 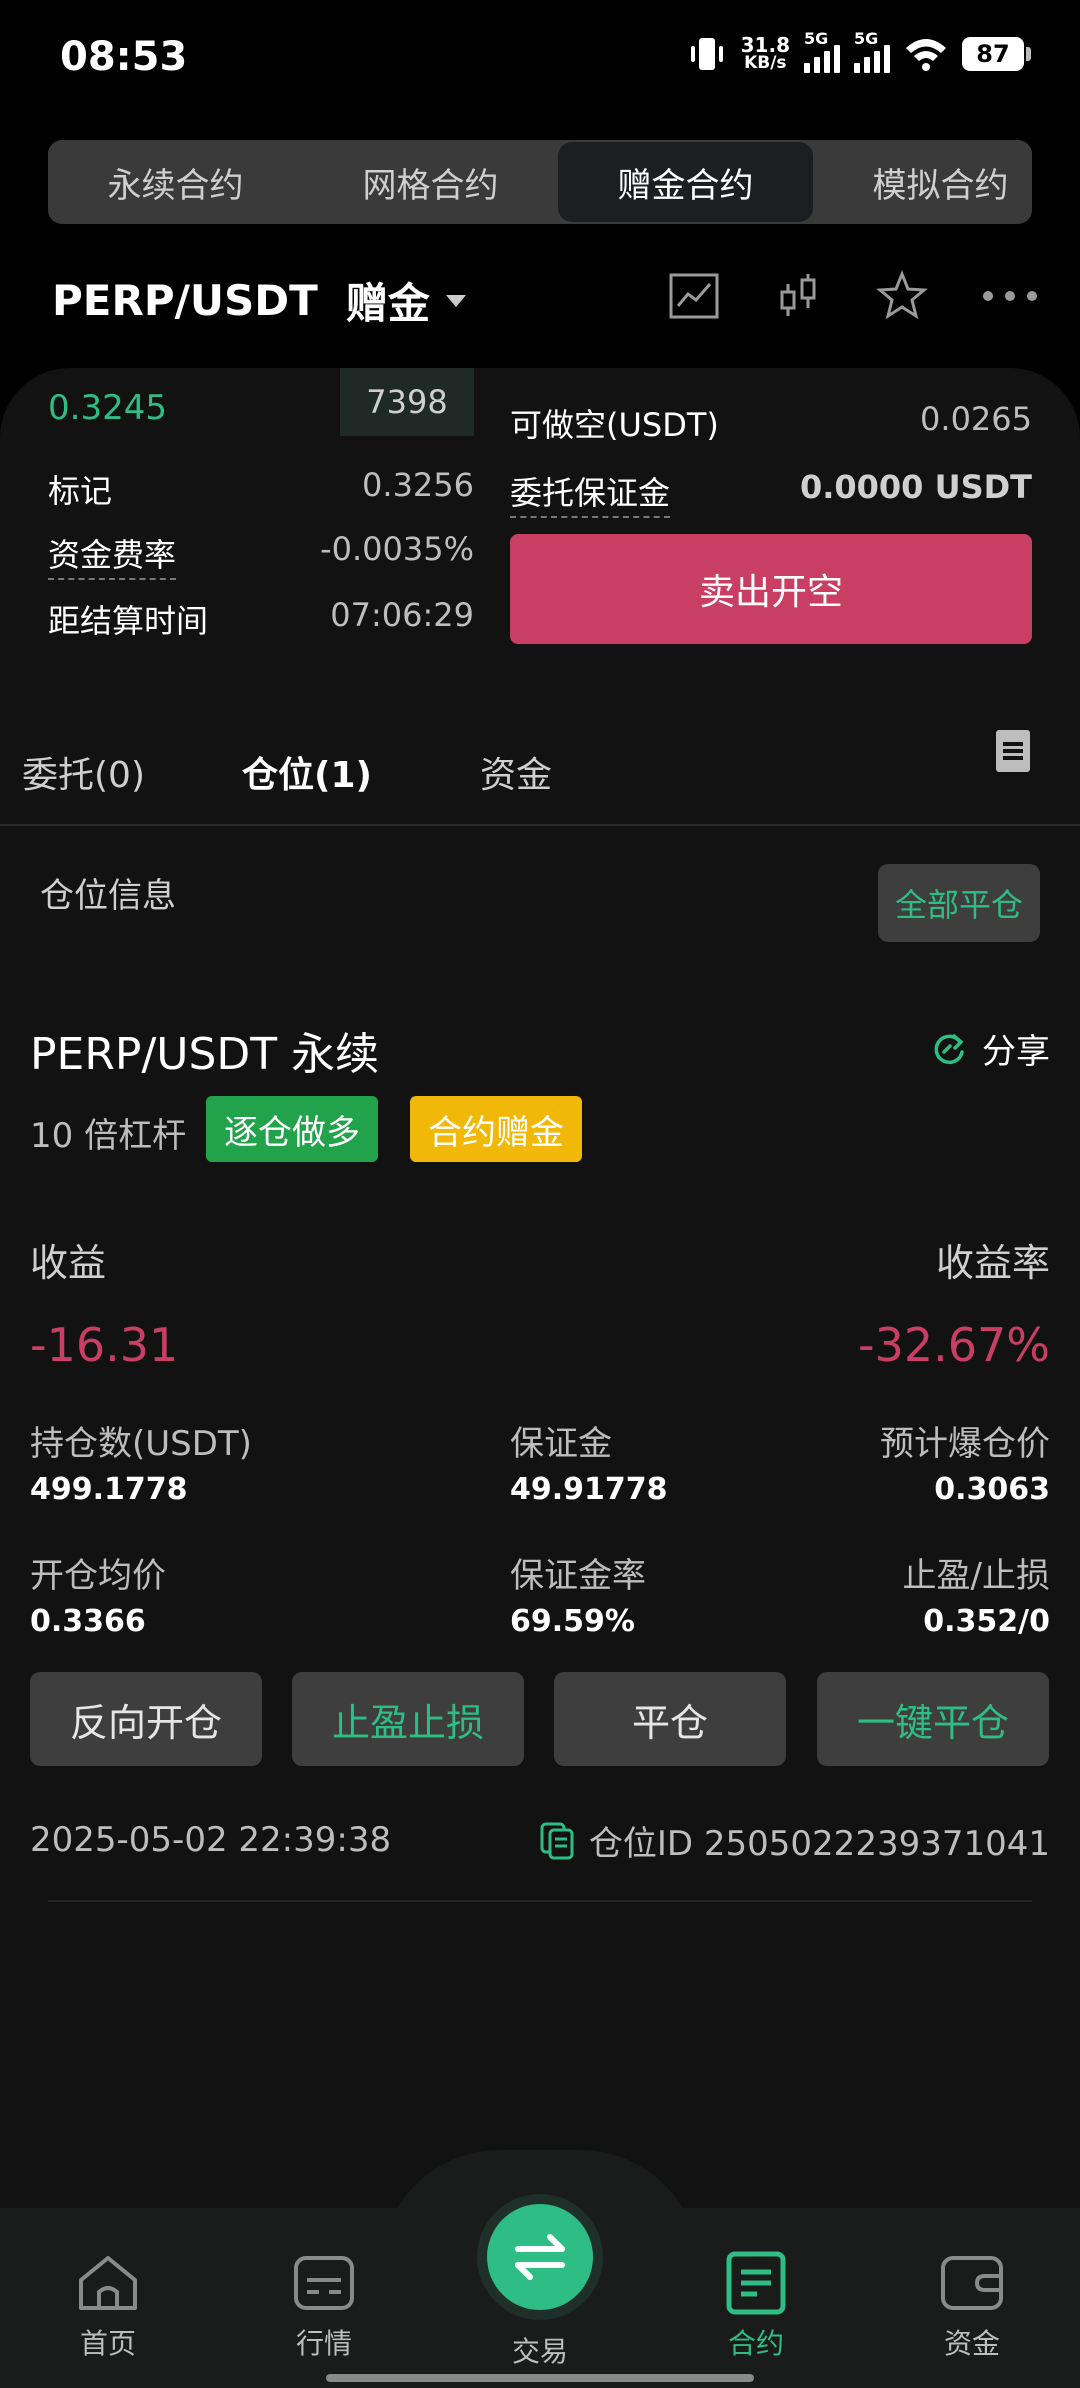 I want to click on sim2-label: 5G, so click(x=866, y=38).